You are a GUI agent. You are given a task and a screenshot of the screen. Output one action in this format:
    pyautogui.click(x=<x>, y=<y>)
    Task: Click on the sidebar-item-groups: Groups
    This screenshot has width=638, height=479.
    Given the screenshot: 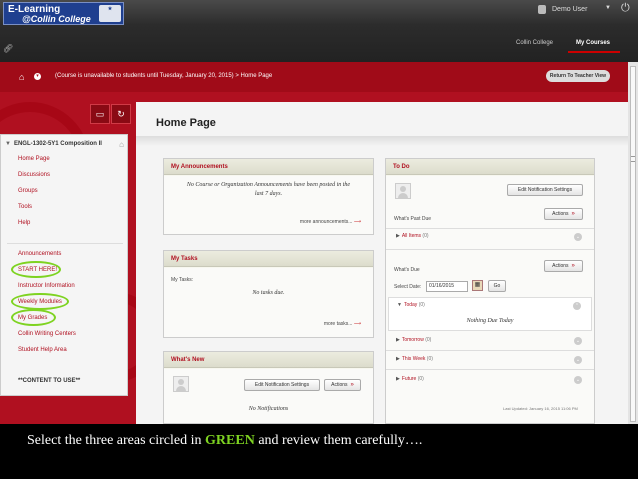 What is the action you would take?
    pyautogui.click(x=28, y=191)
    